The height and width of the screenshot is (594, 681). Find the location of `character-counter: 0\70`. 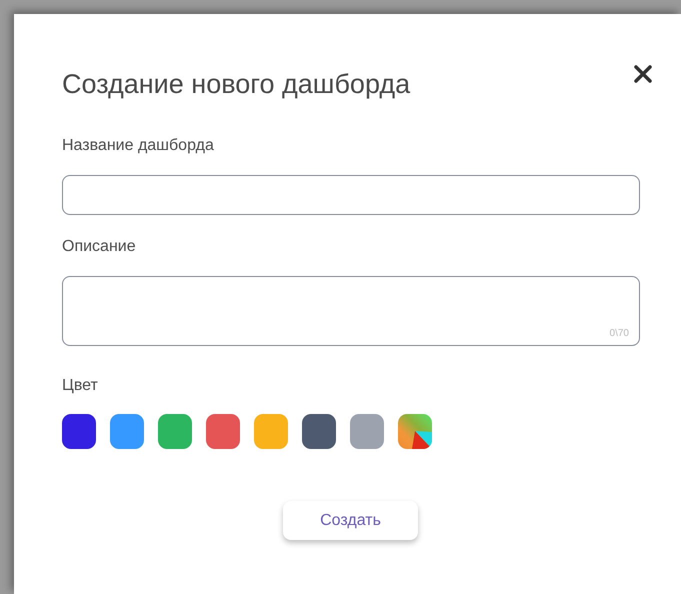

character-counter: 0\70 is located at coordinates (619, 333).